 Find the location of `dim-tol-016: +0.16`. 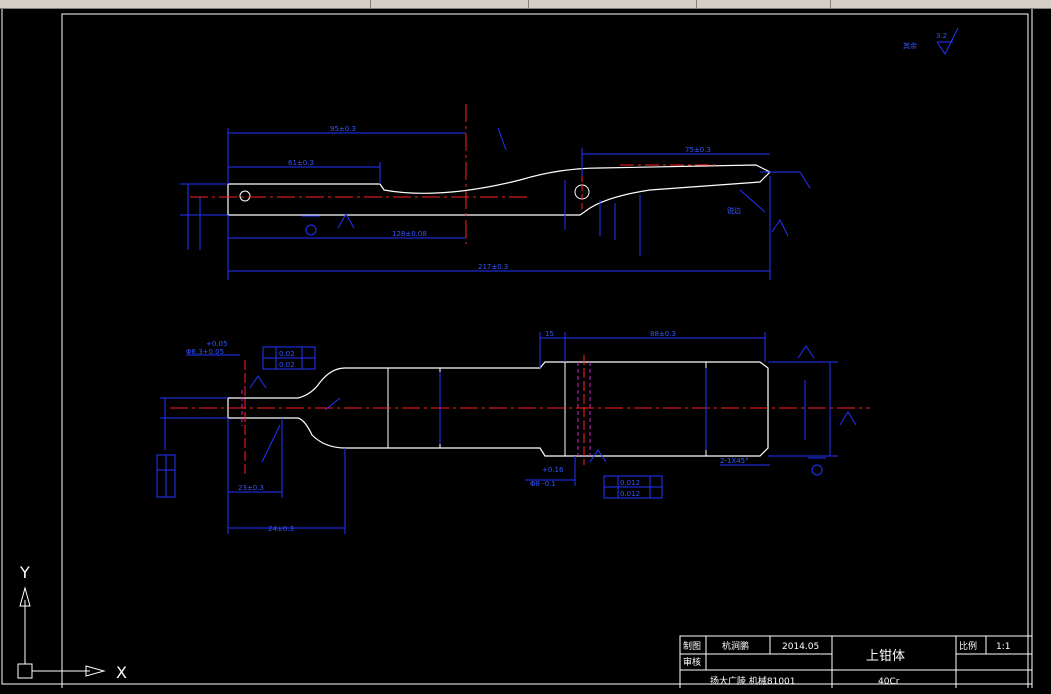

dim-tol-016: +0.16 is located at coordinates (553, 470).